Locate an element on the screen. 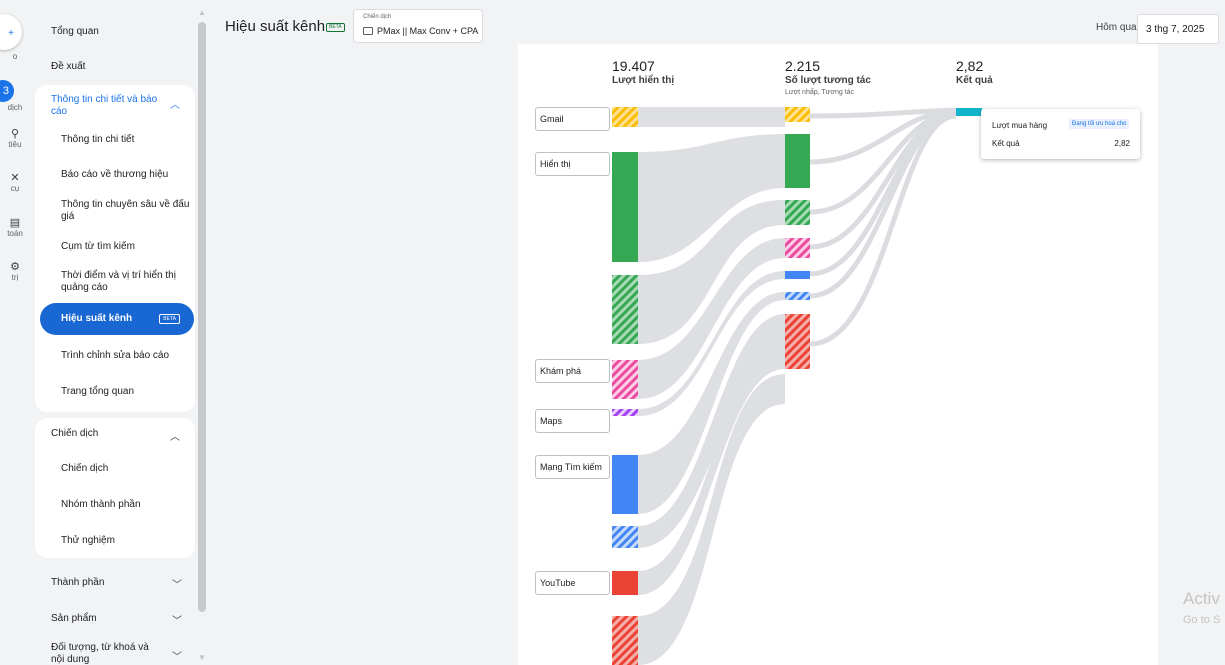 The height and width of the screenshot is (665, 1225). billing-icon: ▤ is located at coordinates (15, 223).